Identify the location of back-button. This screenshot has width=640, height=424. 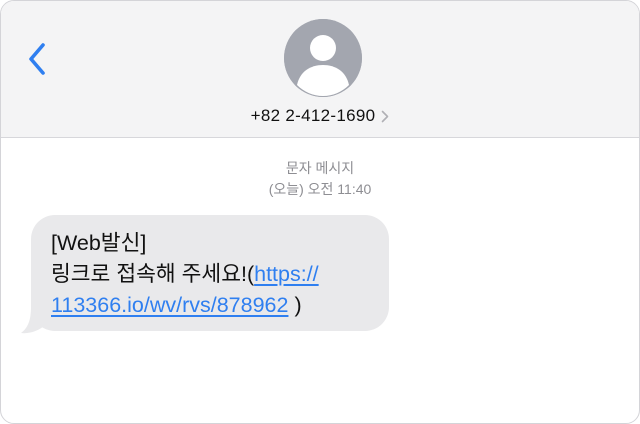
(37, 59).